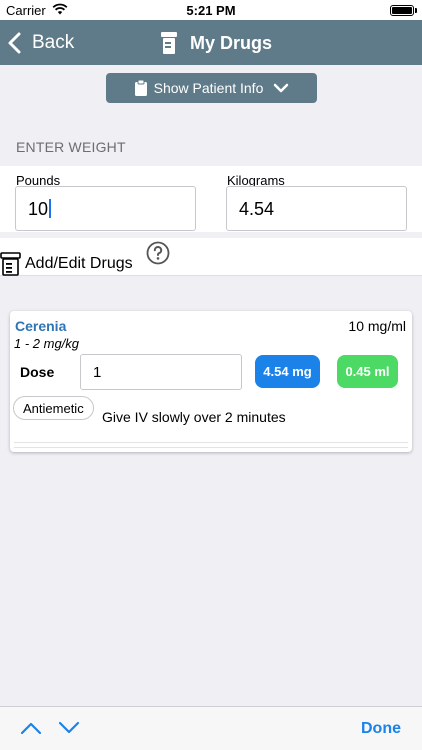  What do you see at coordinates (140, 87) in the screenshot?
I see `clipboard-icon` at bounding box center [140, 87].